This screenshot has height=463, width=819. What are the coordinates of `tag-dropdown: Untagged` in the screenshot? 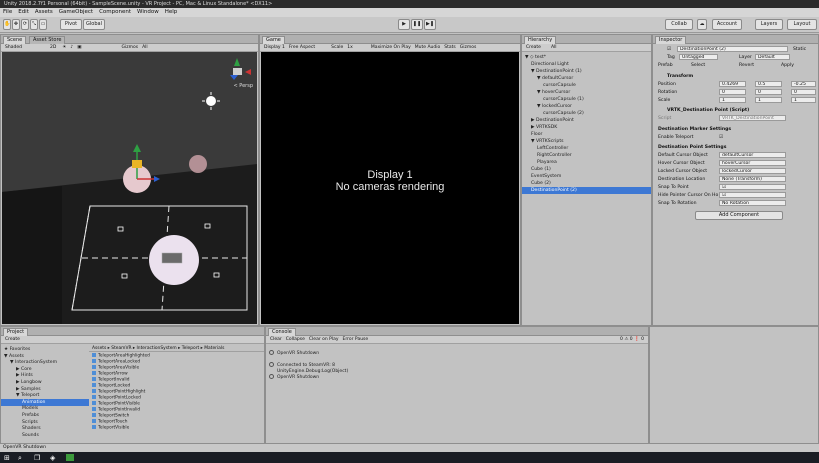 It's located at (698, 57).